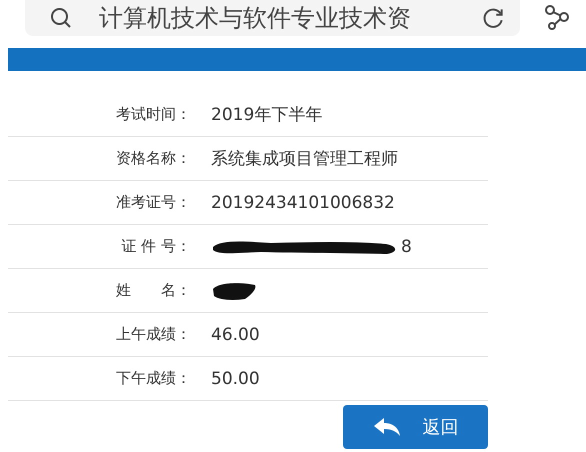 Image resolution: width=586 pixels, height=452 pixels. Describe the element at coordinates (272, 18) in the screenshot. I see `search-field: 计算机技术与软件专业技术资` at that location.